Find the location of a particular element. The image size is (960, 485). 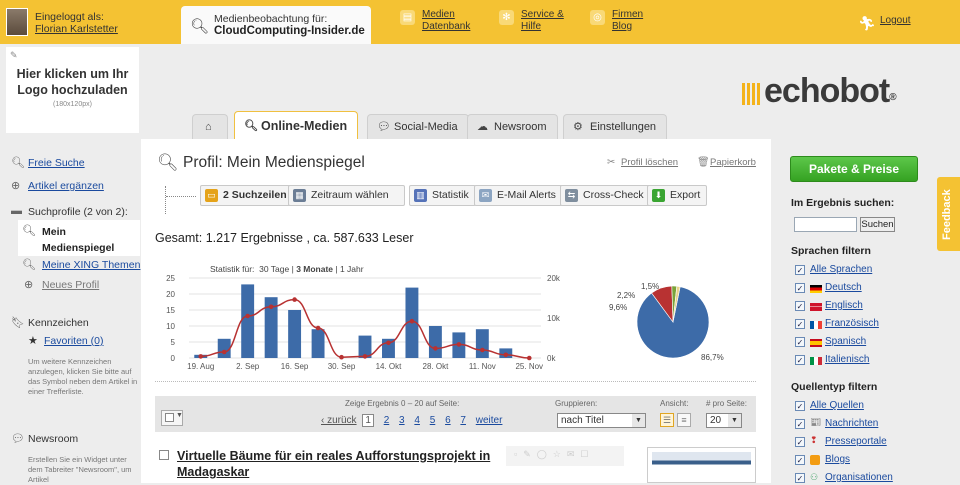

rss-icon: ◎ is located at coordinates (597, 17).